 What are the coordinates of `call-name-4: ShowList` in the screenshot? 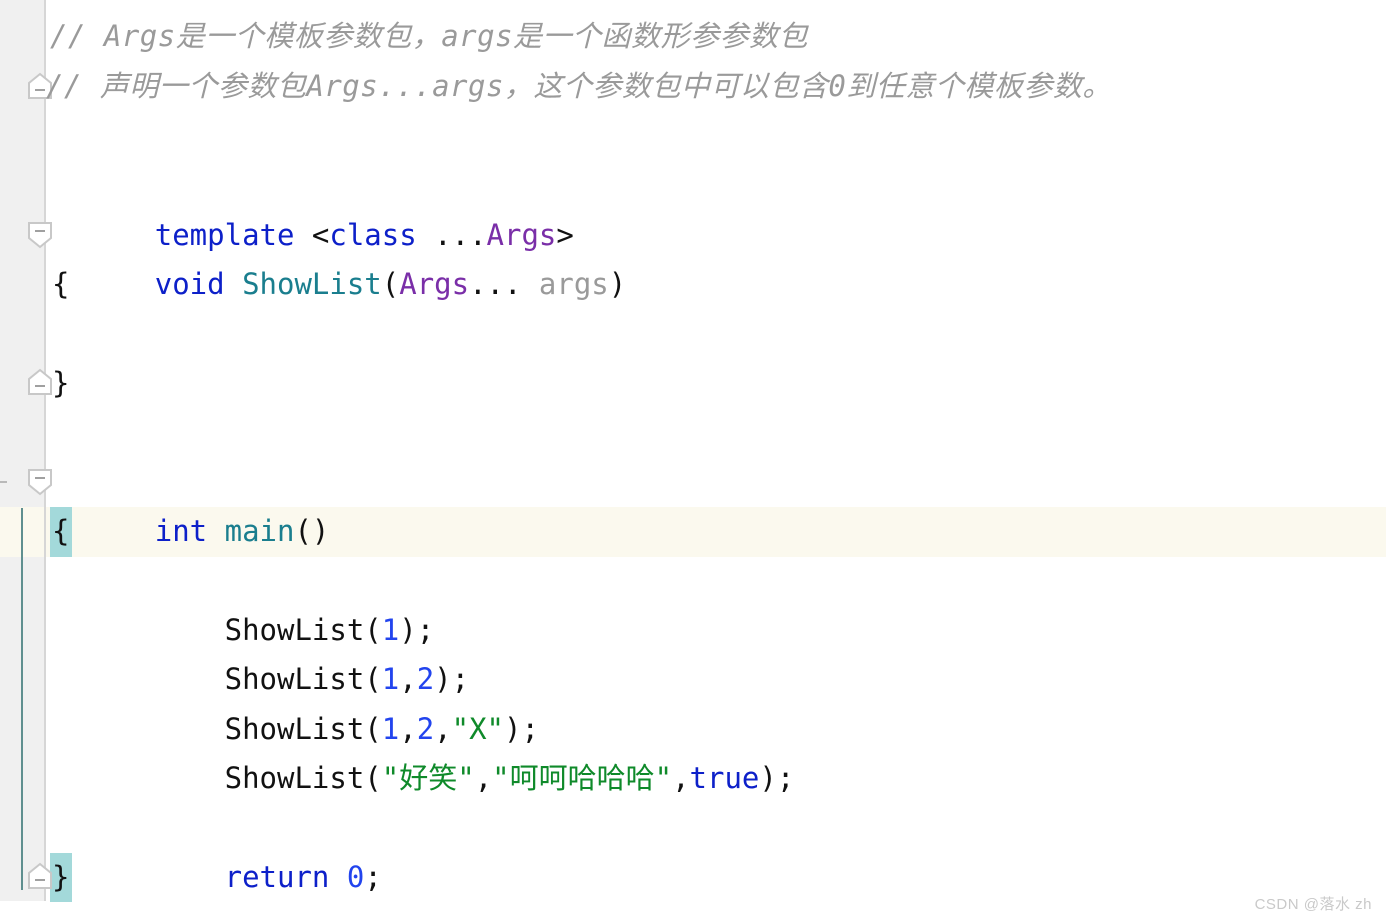 It's located at (294, 778).